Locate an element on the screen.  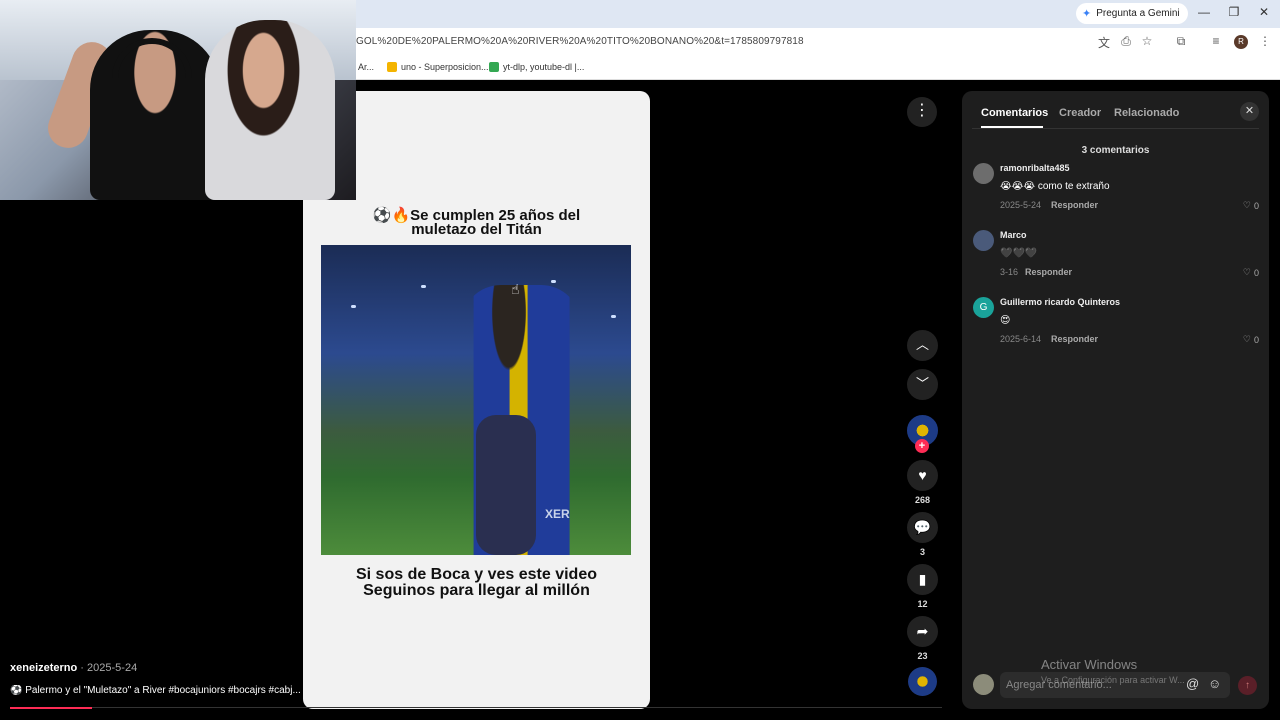
comment-count: 3 is located at coordinates (922, 552).